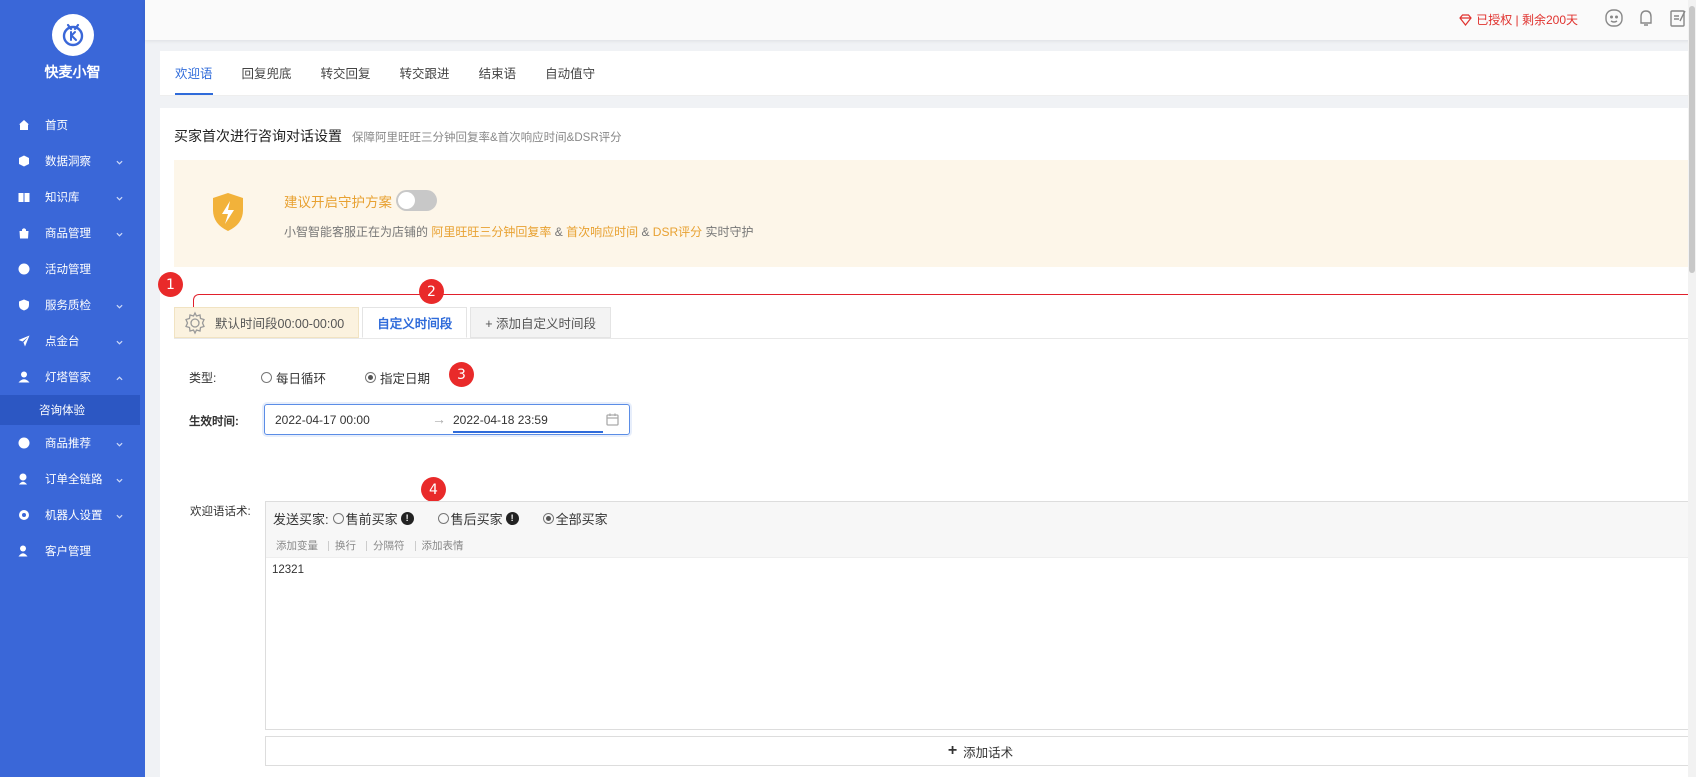  What do you see at coordinates (1614, 18) in the screenshot?
I see `emoji-icon` at bounding box center [1614, 18].